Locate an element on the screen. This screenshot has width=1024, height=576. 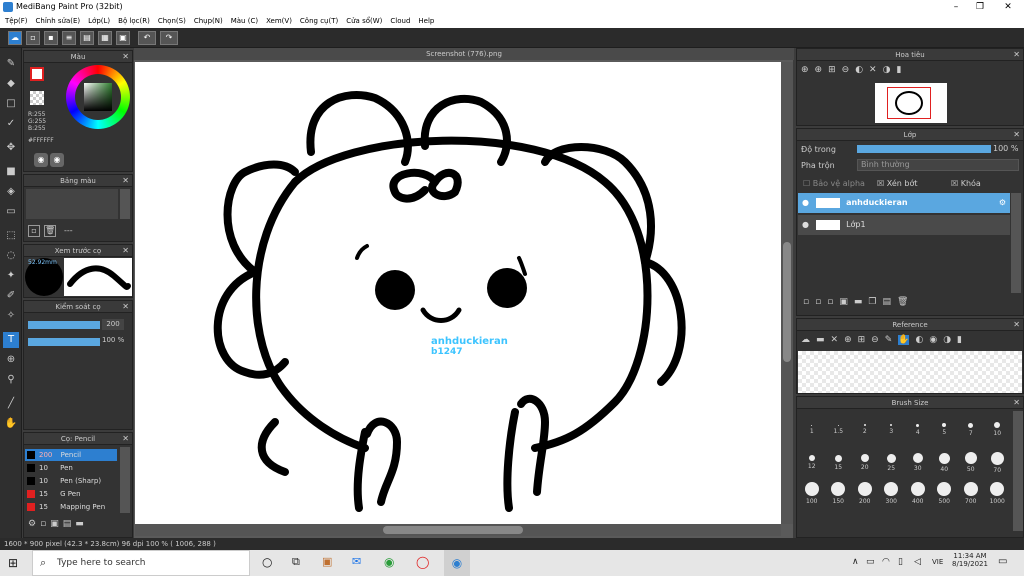
brush-size-cell: 3 is located at coordinates (892, 425).